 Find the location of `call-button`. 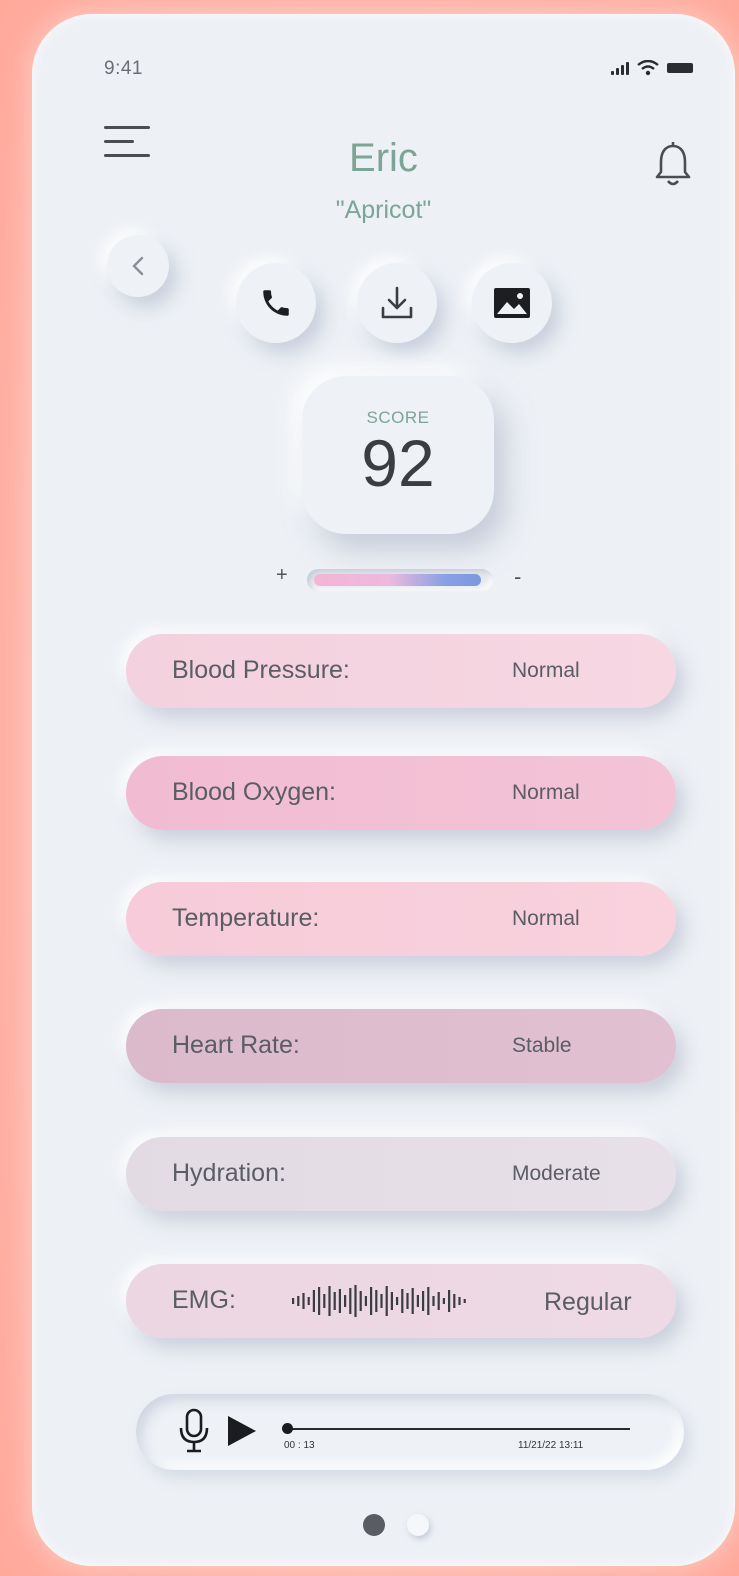

call-button is located at coordinates (276, 303).